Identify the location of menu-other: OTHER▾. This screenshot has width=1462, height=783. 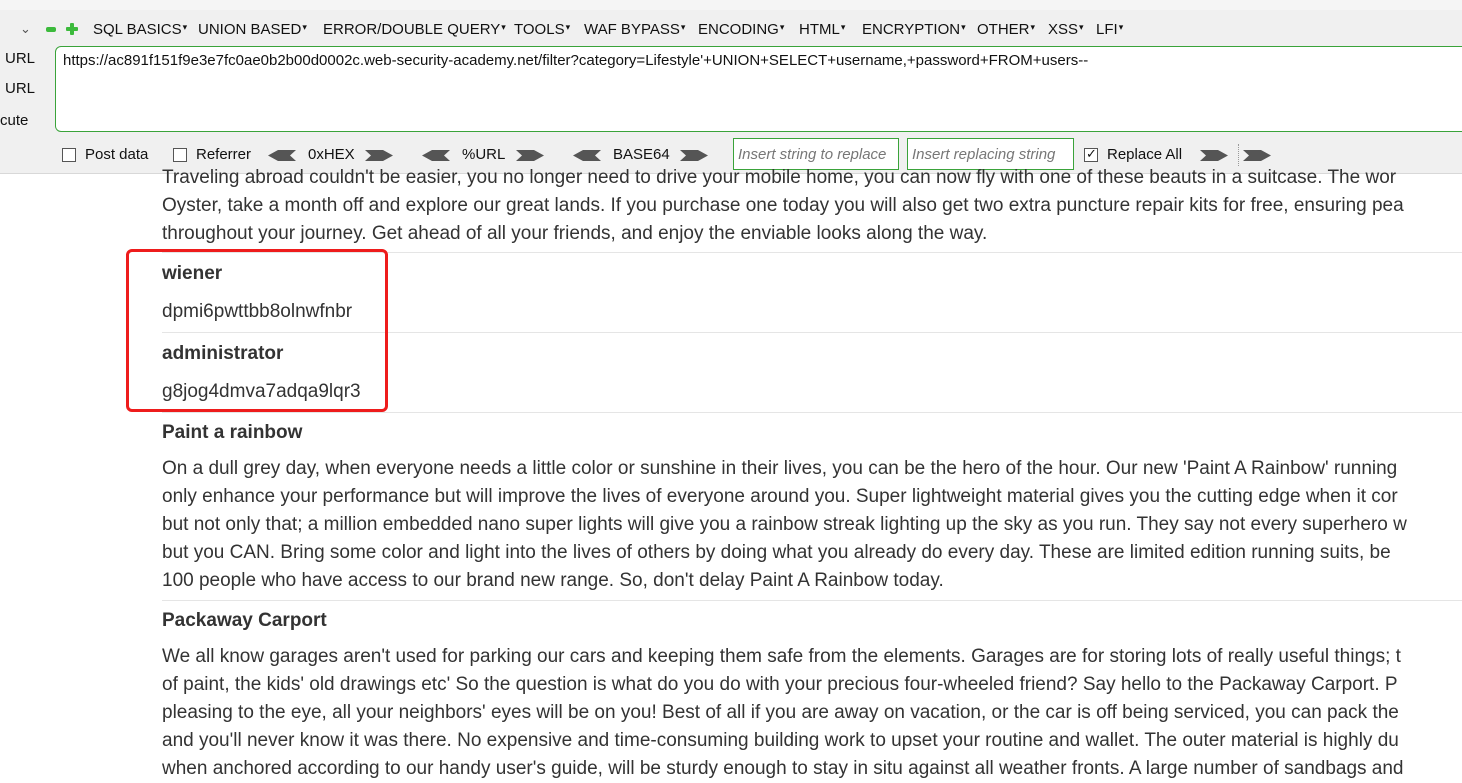
(1006, 29).